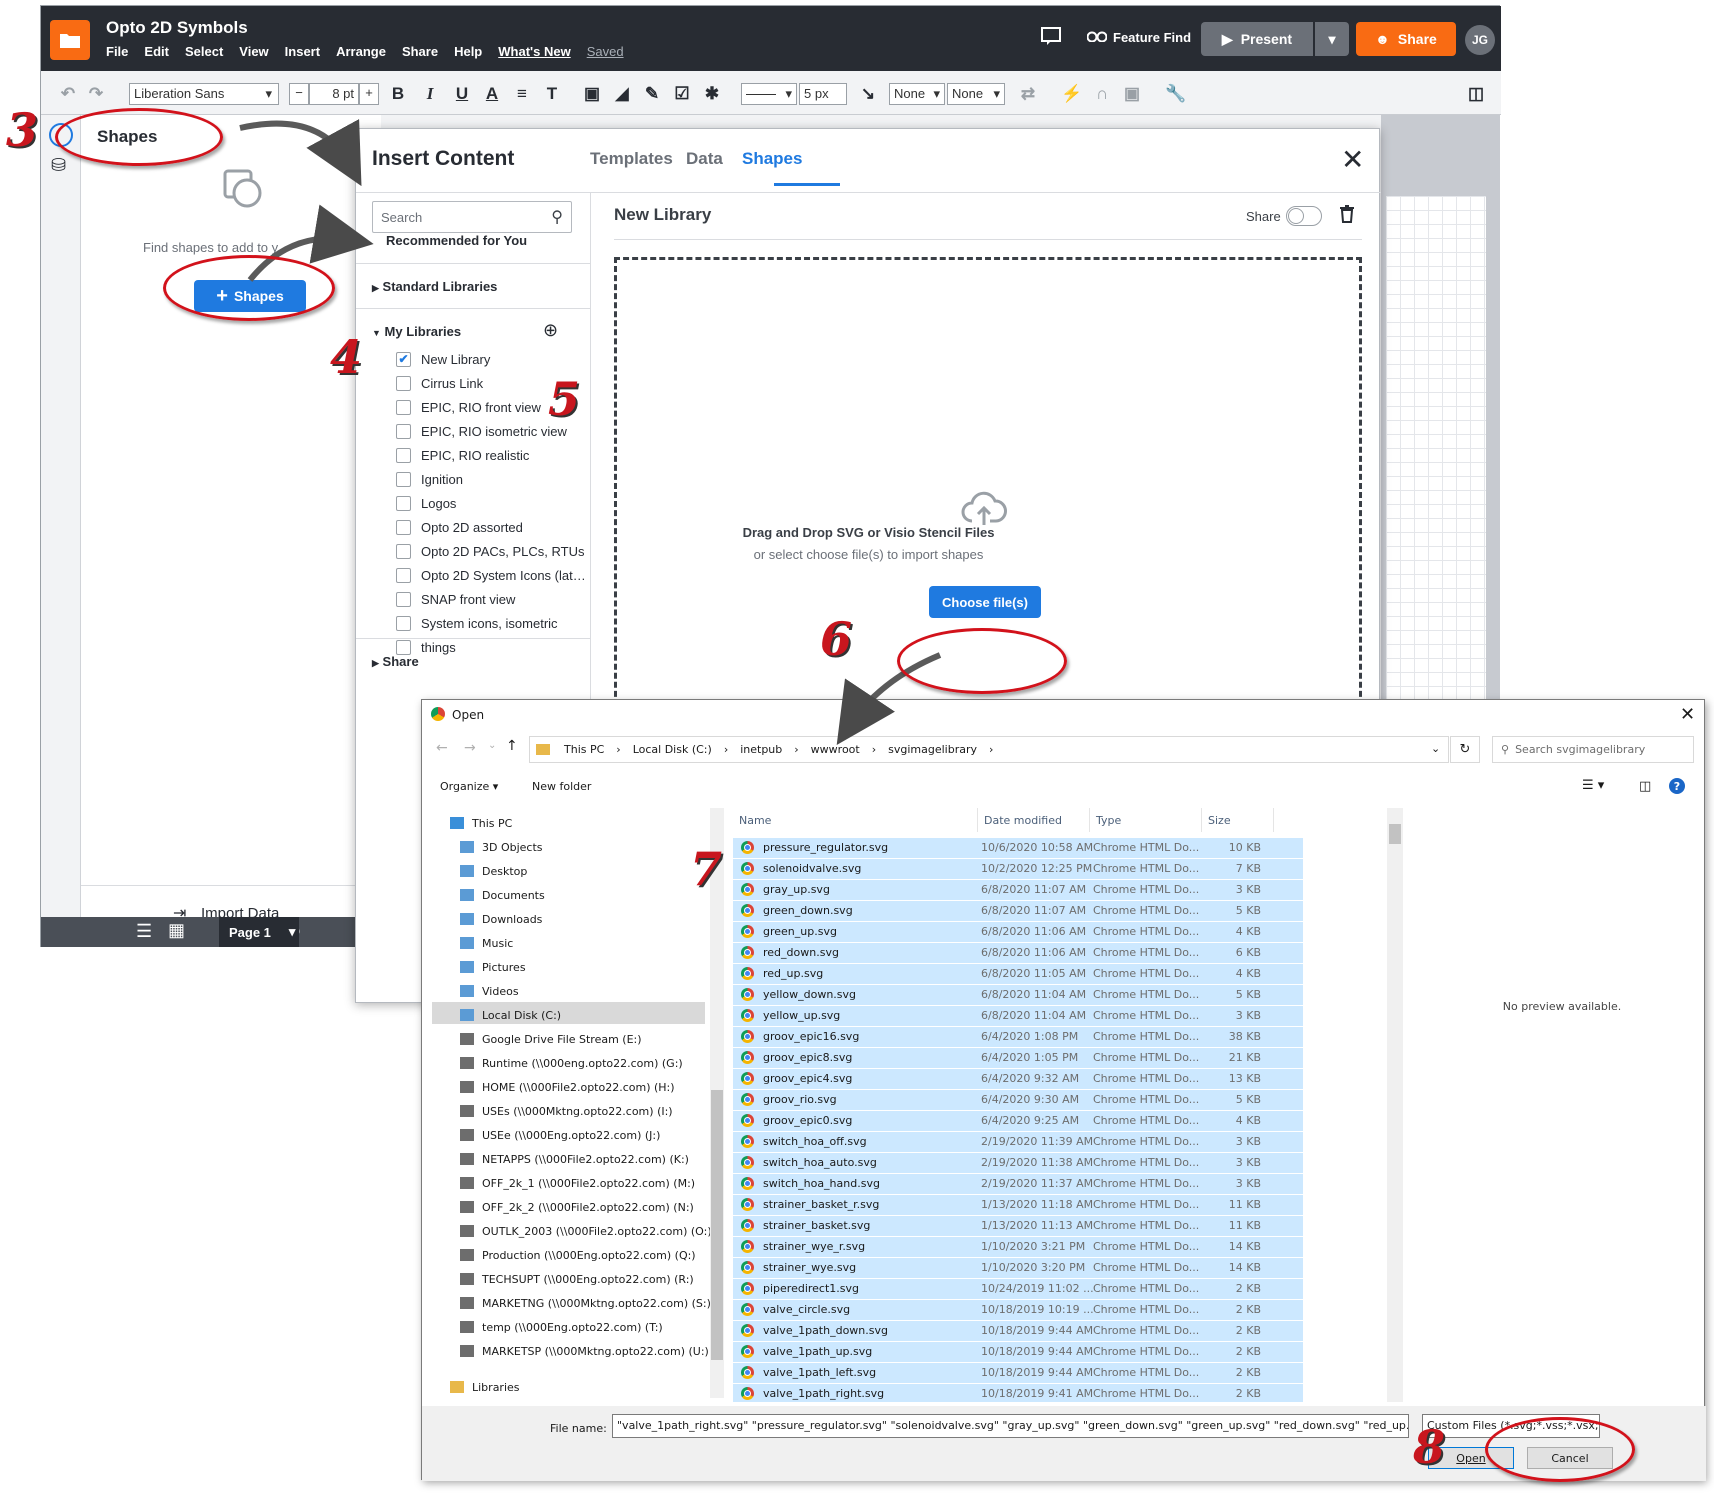 The height and width of the screenshot is (1500, 1714). What do you see at coordinates (706, 869) in the screenshot?
I see `step-number: 7` at bounding box center [706, 869].